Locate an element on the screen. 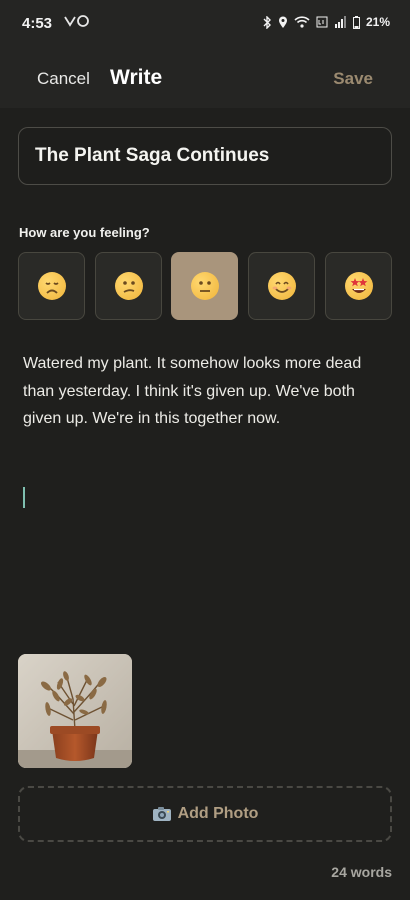  mood-sad-button is located at coordinates (128, 286).